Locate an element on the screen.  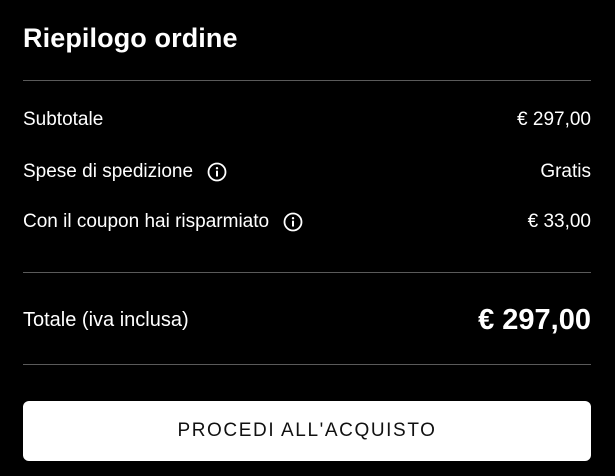
shipping-label-wrap: Spese di spedizione is located at coordinates (125, 172).